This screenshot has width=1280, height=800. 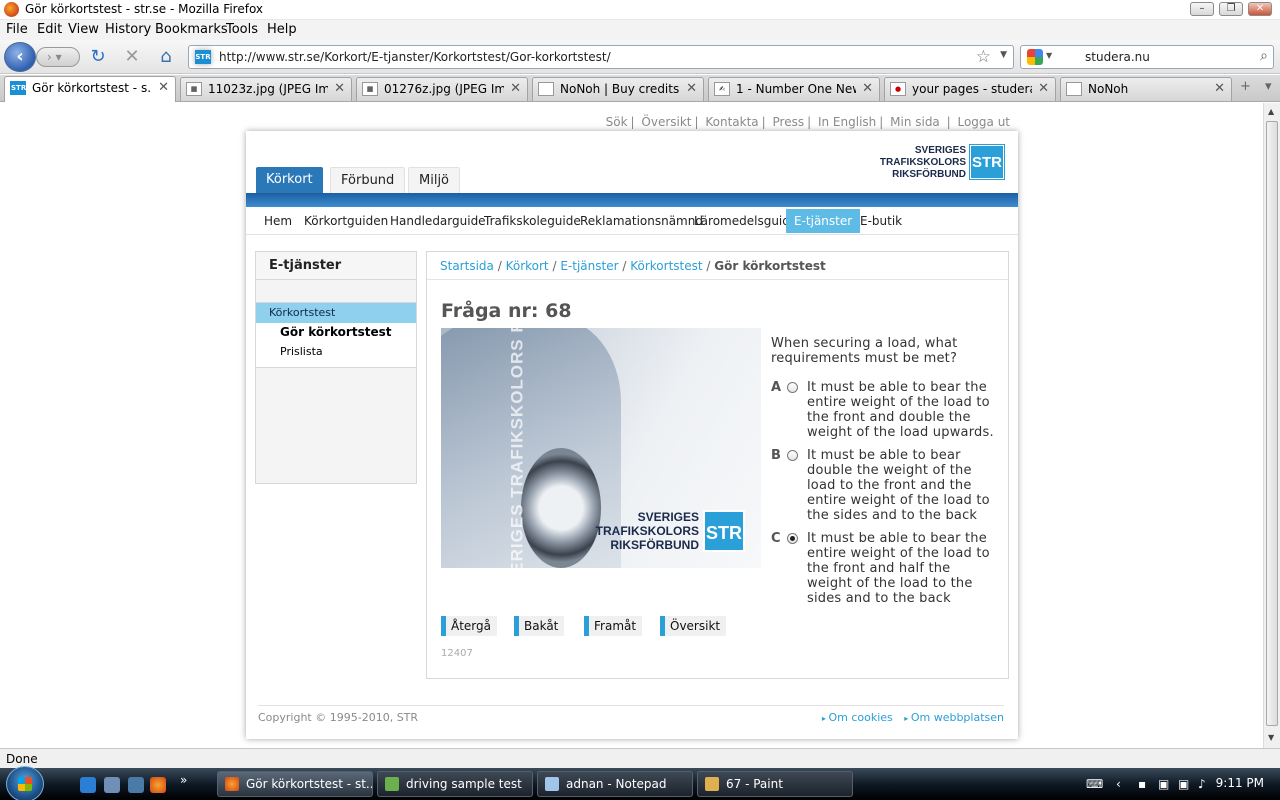 I want to click on crumb-startsida: Startsida, so click(x=467, y=266).